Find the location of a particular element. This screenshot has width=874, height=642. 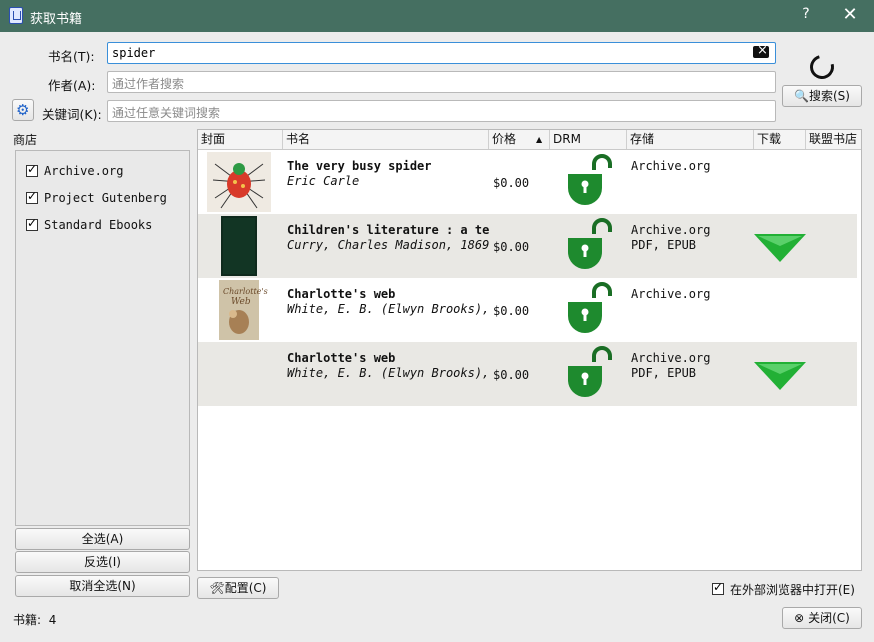

loading-spinner-icon is located at coordinates (822, 67).